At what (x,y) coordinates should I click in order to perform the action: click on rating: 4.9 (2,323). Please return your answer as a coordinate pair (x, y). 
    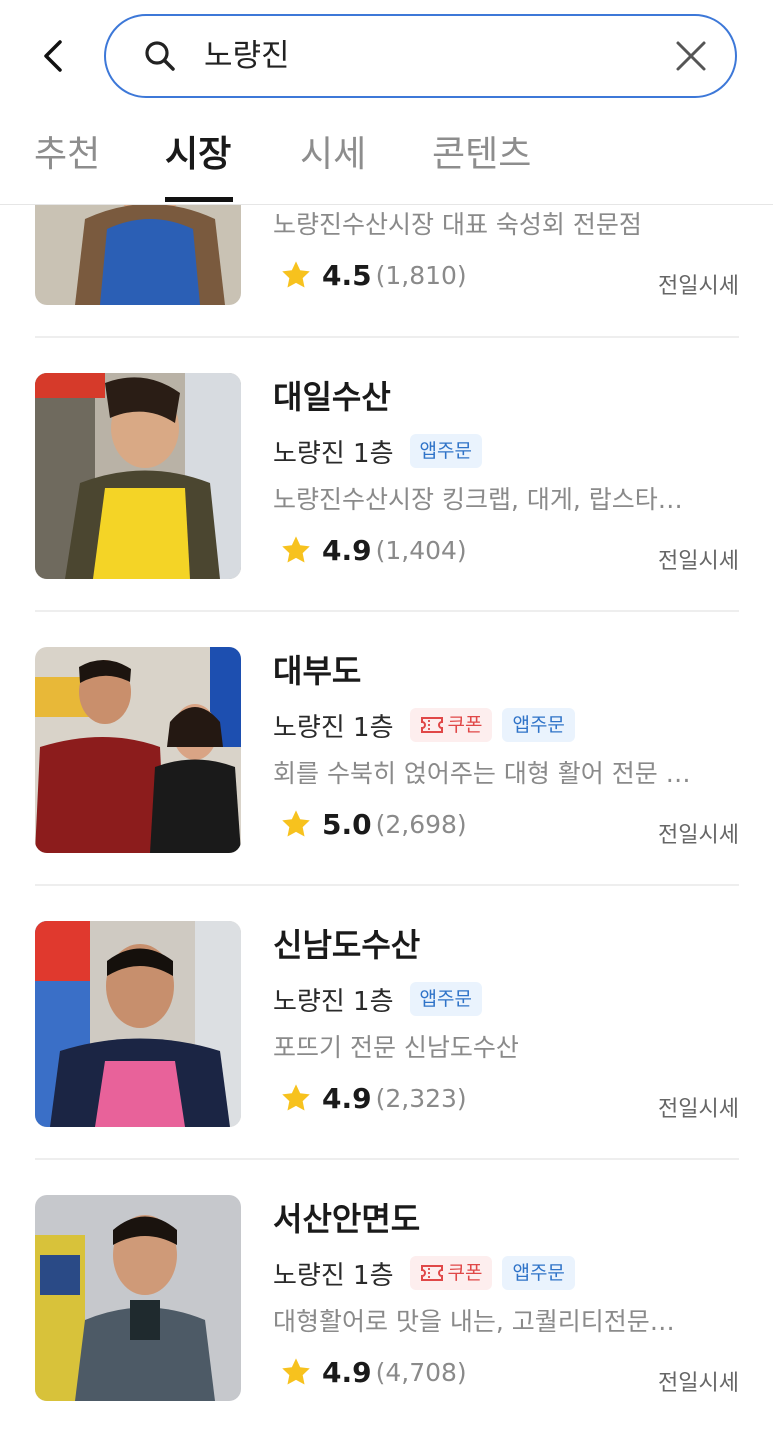
    Looking at the image, I should click on (373, 1098).